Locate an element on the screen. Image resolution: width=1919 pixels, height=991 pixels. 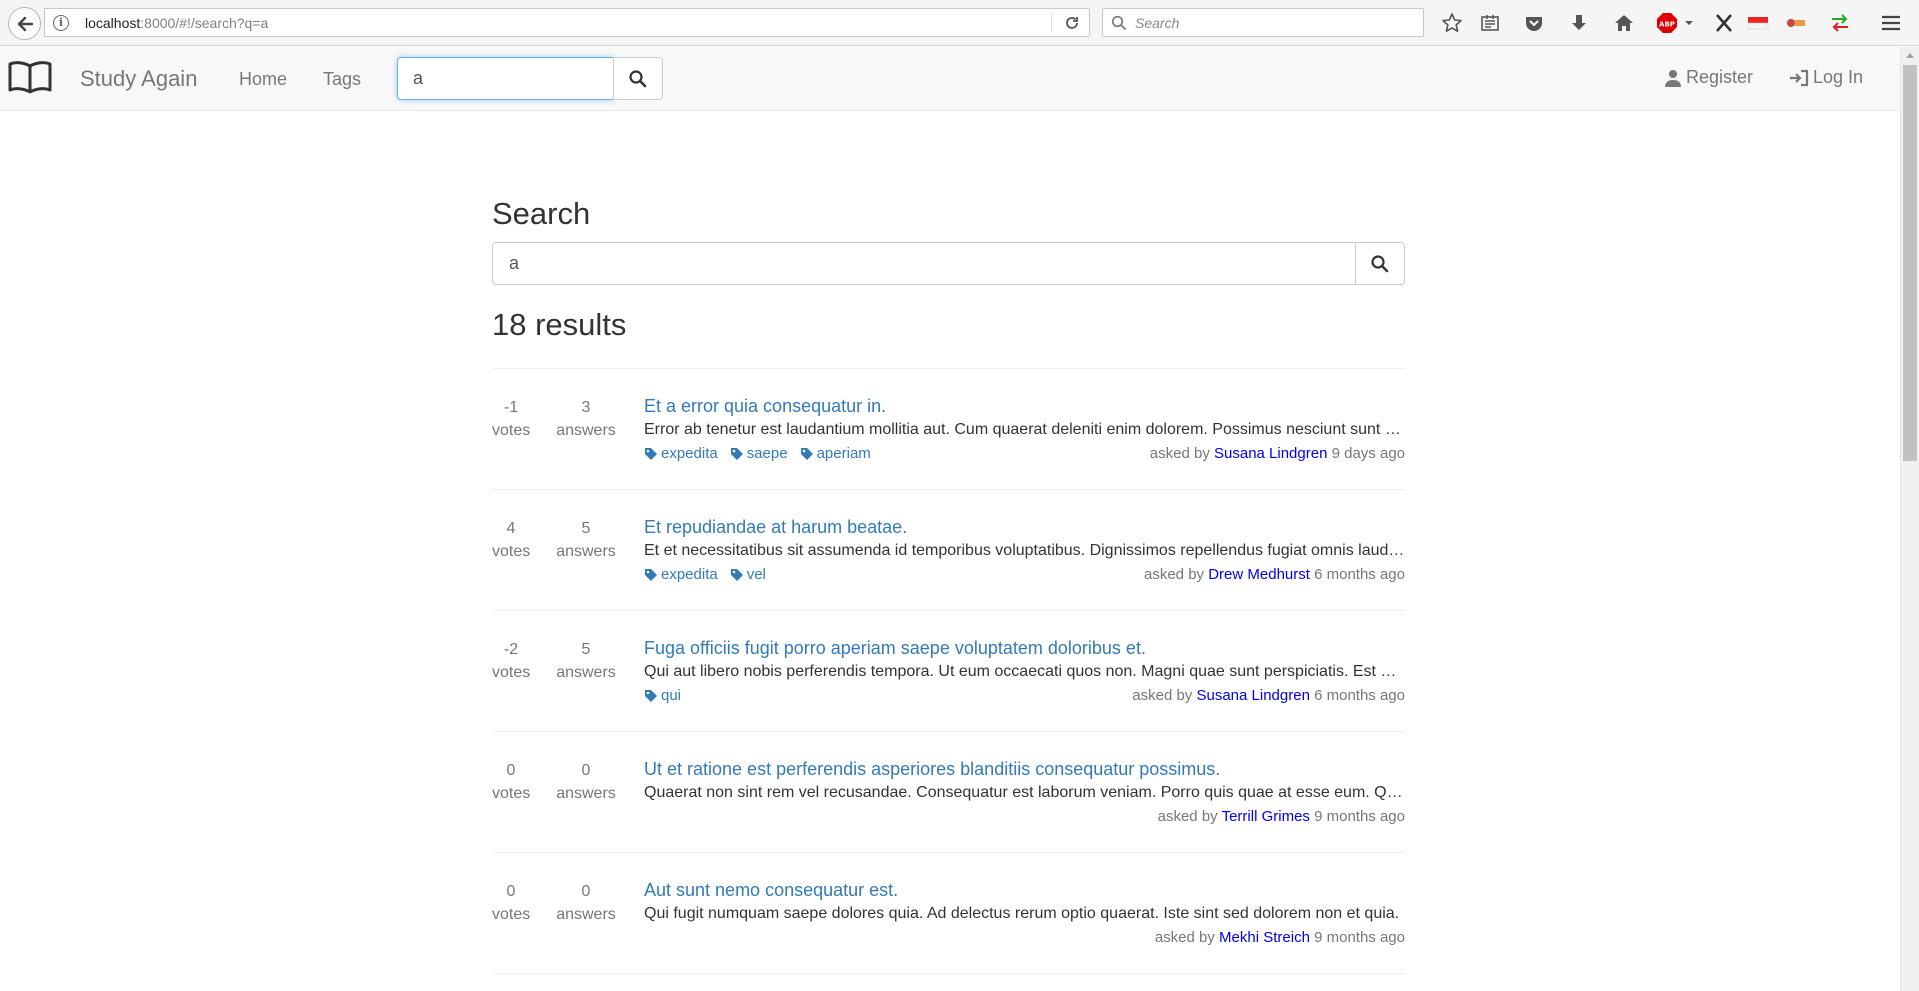
tag-list: expedita vel is located at coordinates (705, 574).